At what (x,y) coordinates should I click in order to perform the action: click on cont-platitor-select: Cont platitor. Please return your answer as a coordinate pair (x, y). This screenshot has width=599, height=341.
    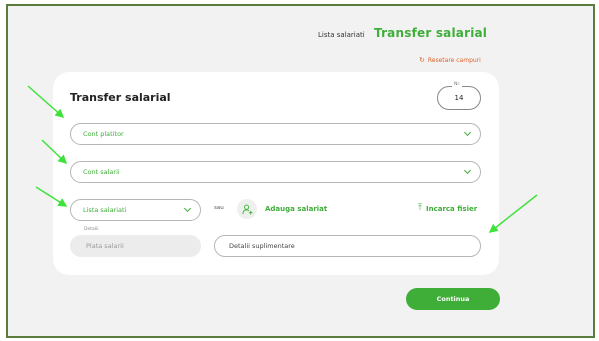
    Looking at the image, I should click on (275, 134).